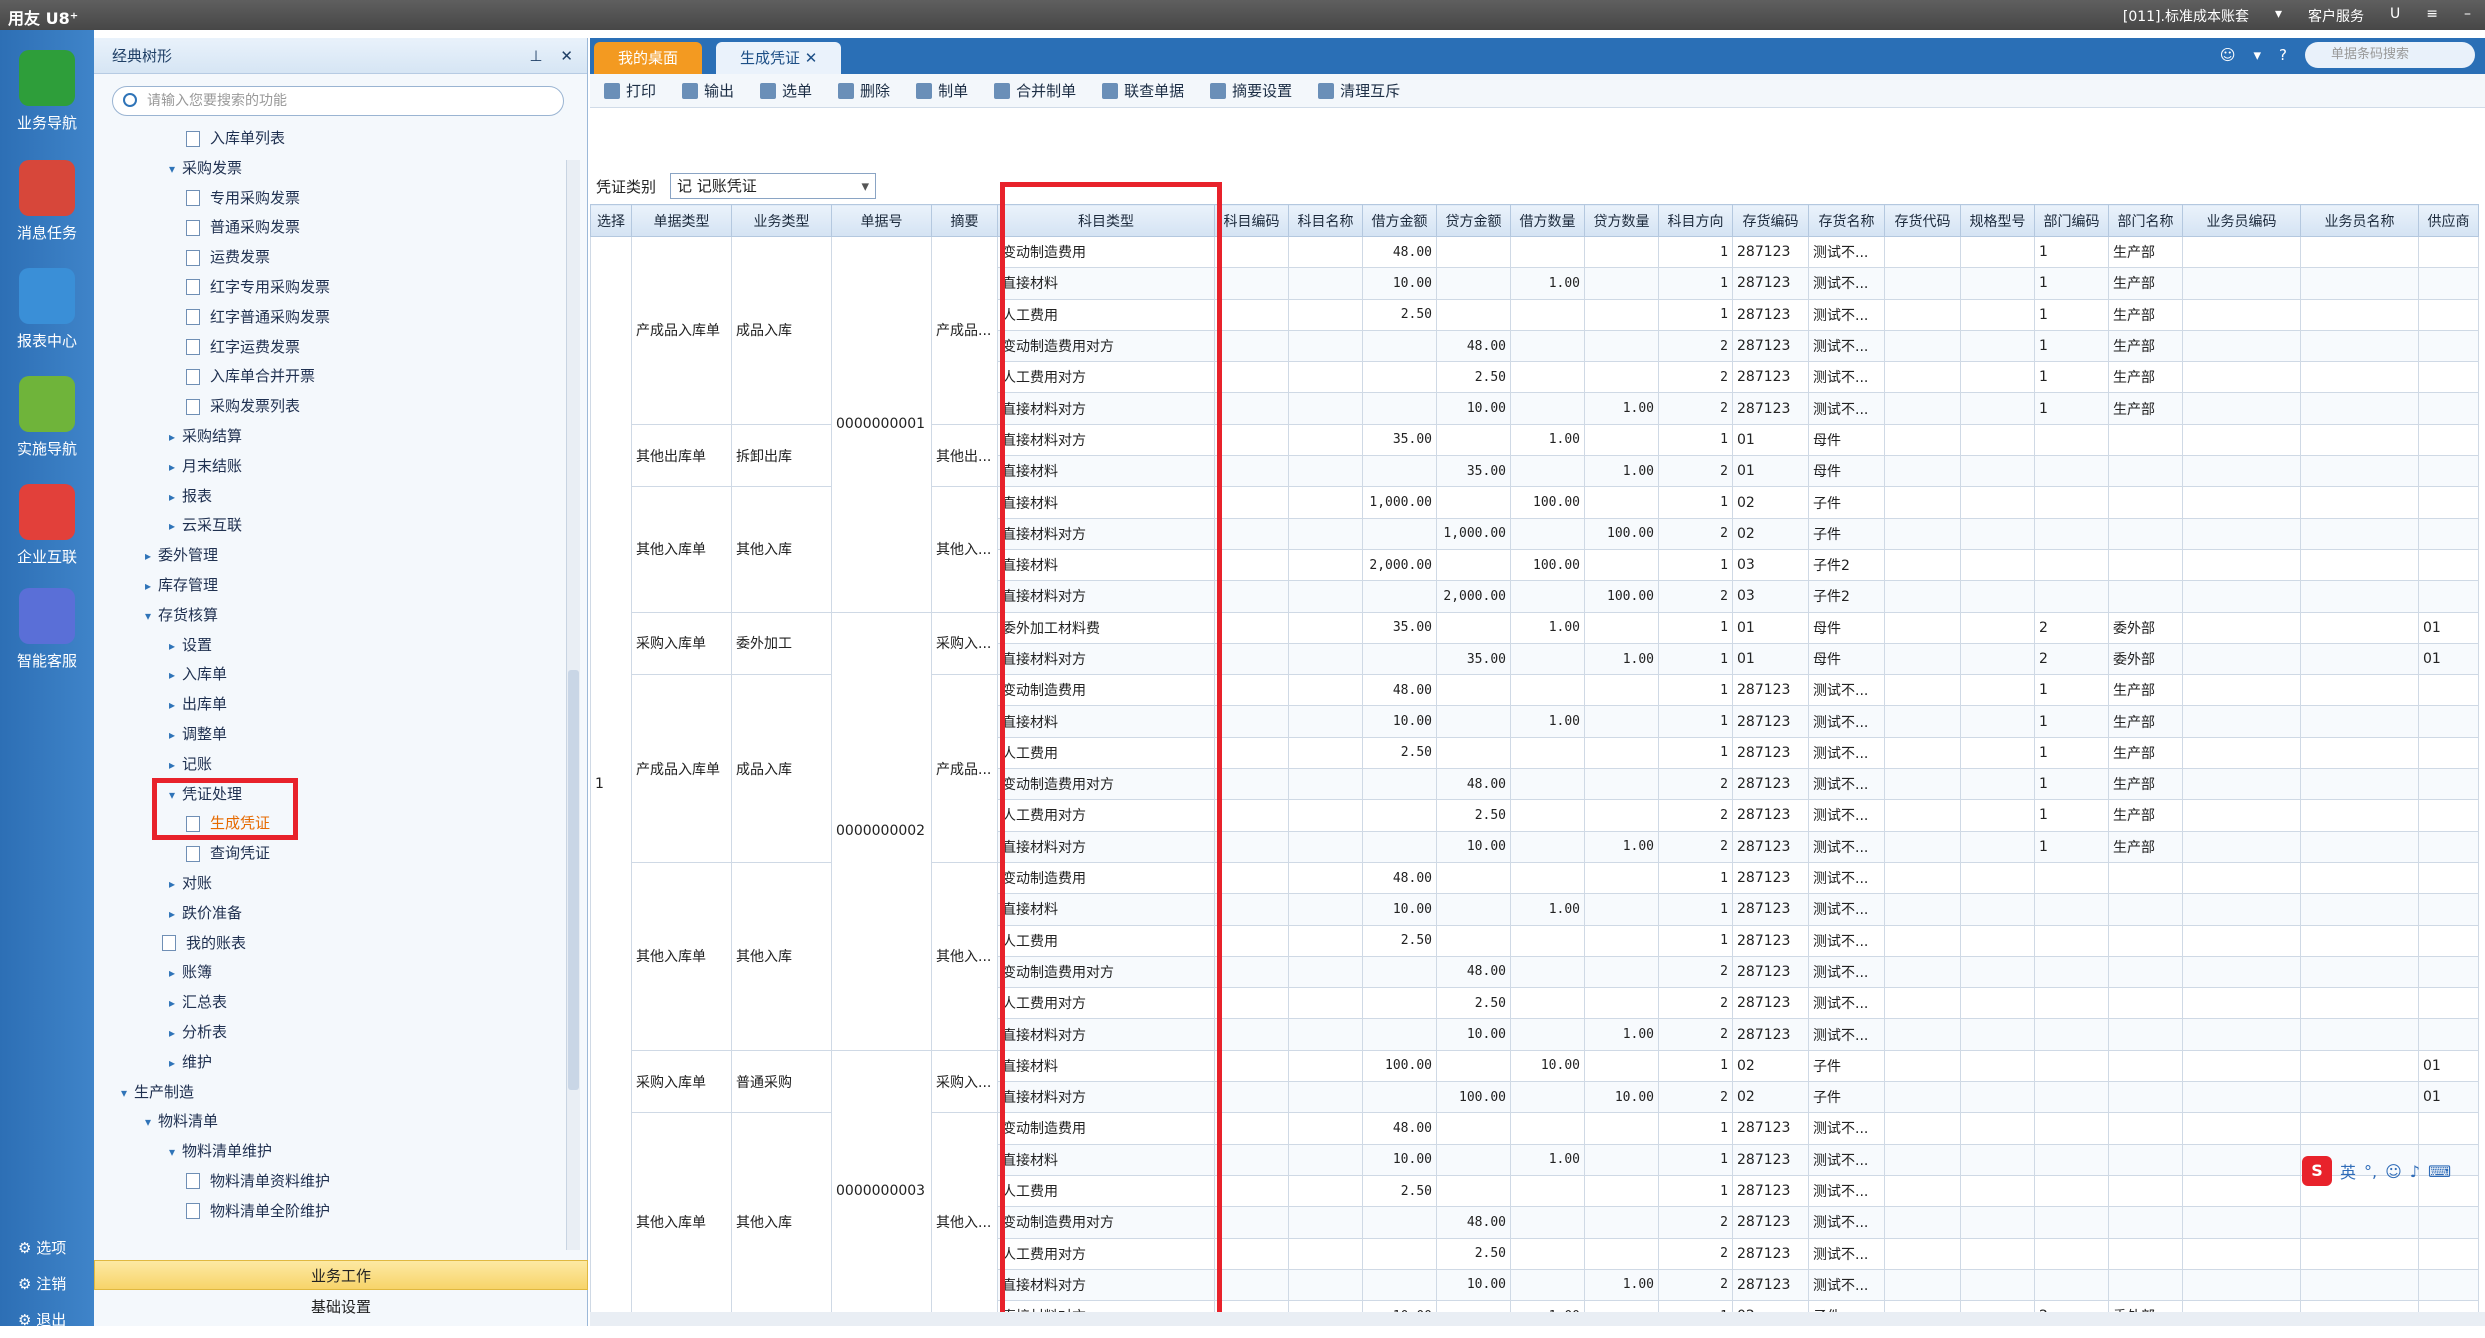  I want to click on tree-scrollbar, so click(573, 705).